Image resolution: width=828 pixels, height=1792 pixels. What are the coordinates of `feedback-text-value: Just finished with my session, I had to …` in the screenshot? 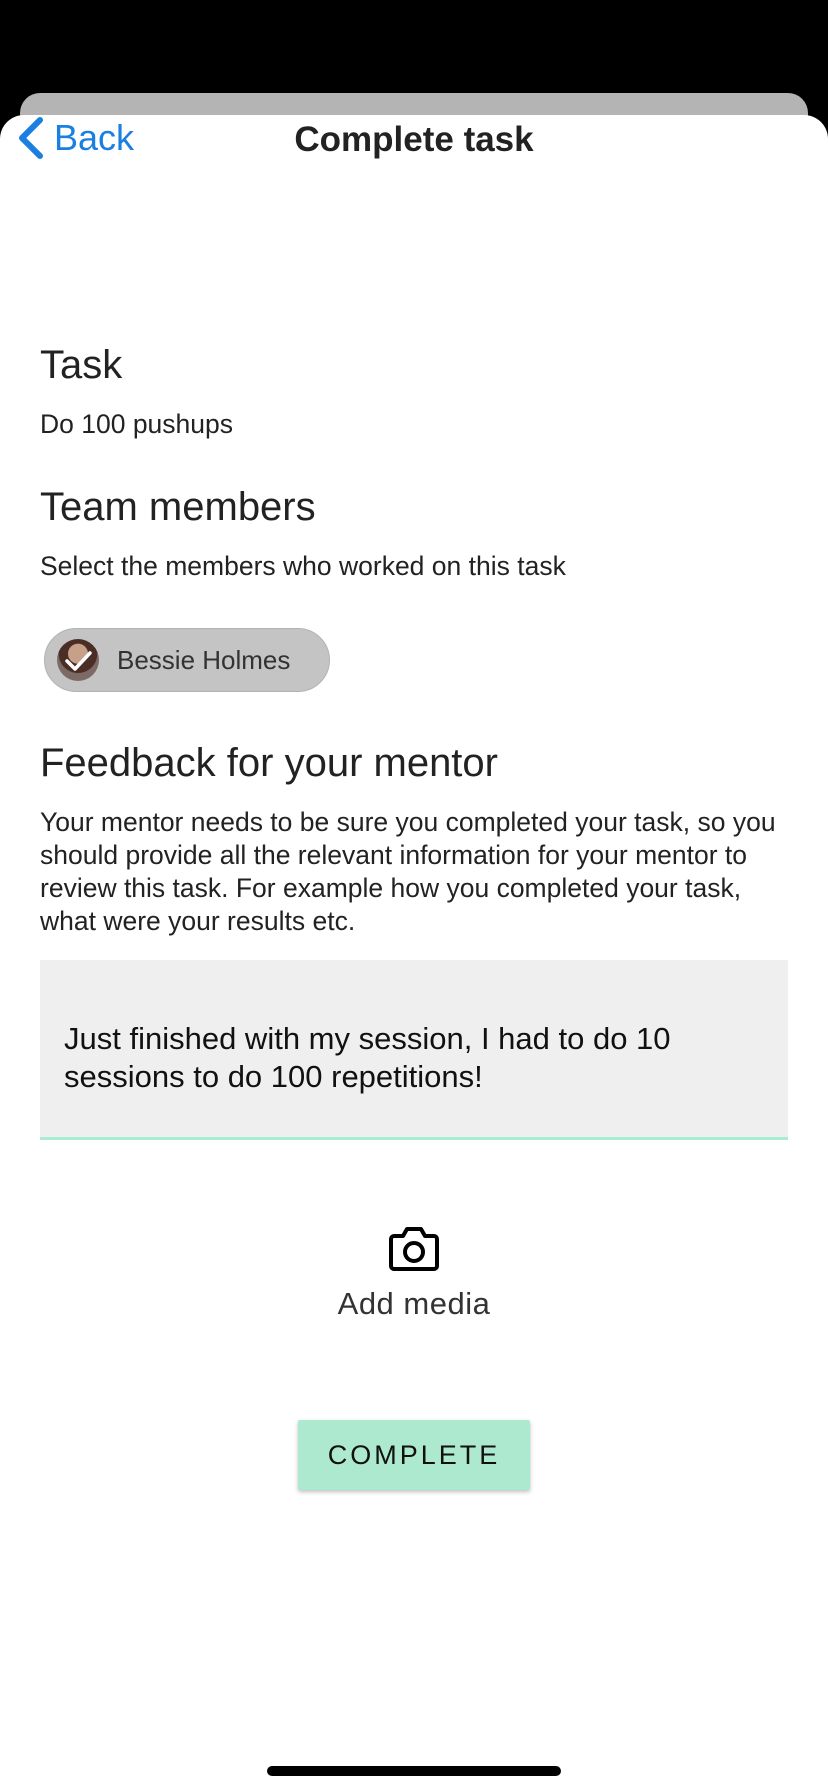 It's located at (367, 1057).